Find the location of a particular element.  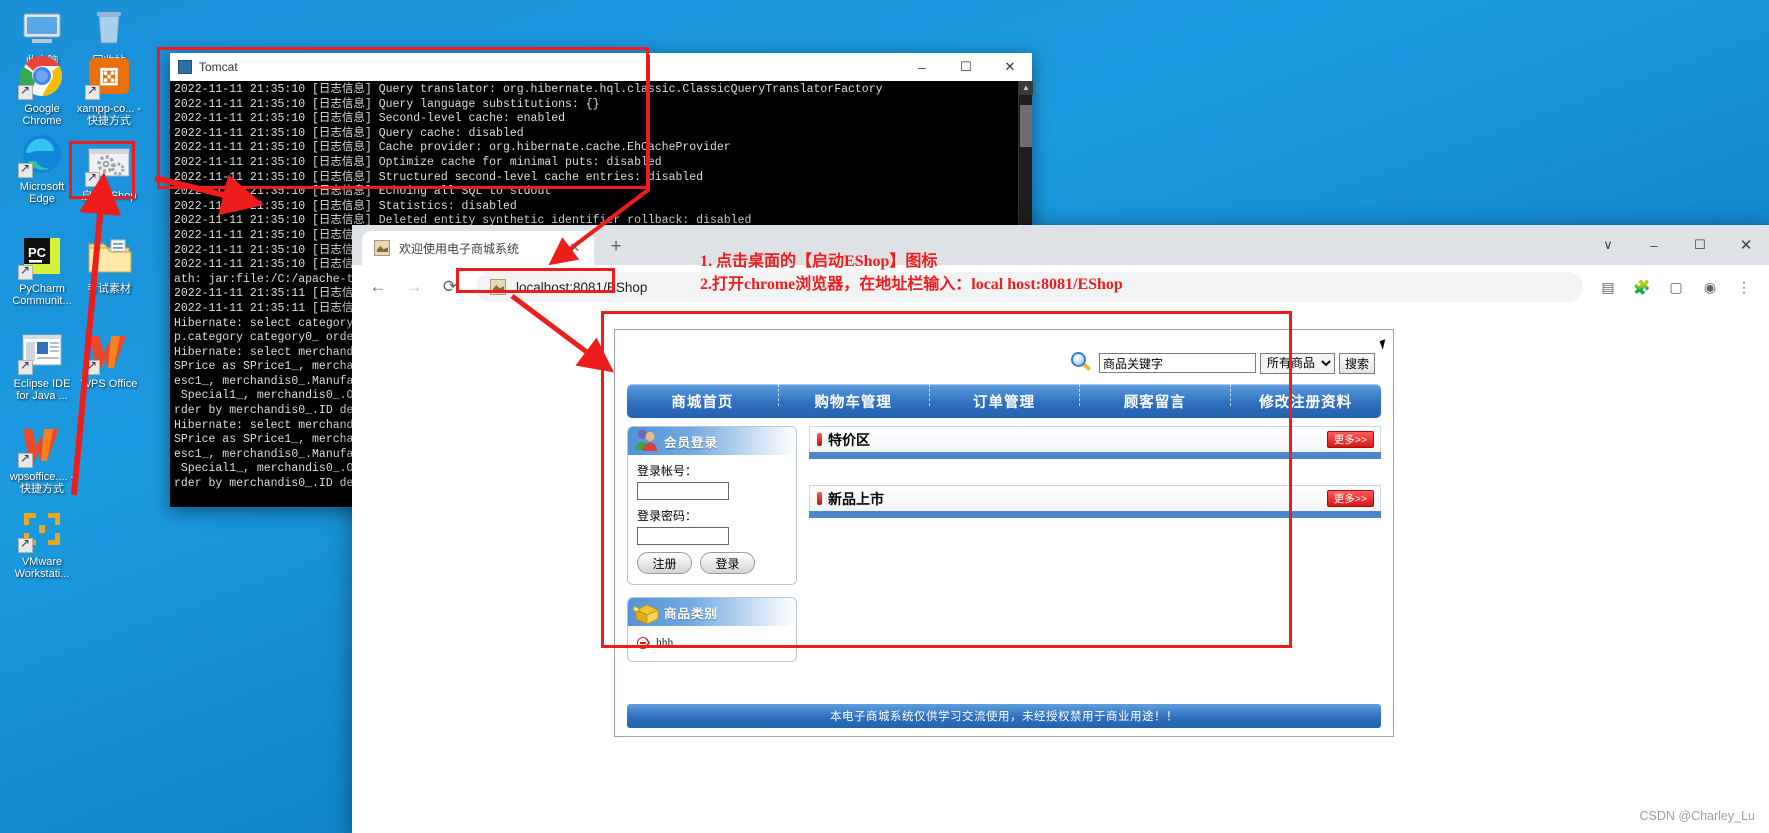

new-arrivals-divider is located at coordinates (1095, 514).